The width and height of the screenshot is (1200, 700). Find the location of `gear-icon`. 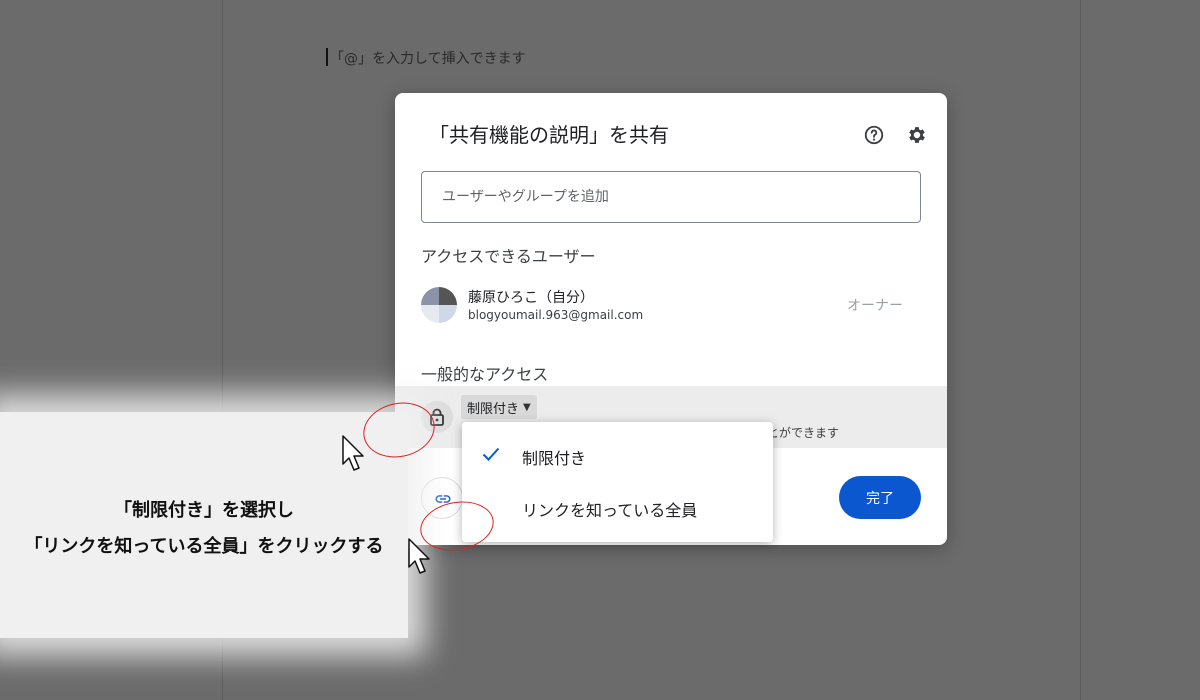

gear-icon is located at coordinates (917, 135).